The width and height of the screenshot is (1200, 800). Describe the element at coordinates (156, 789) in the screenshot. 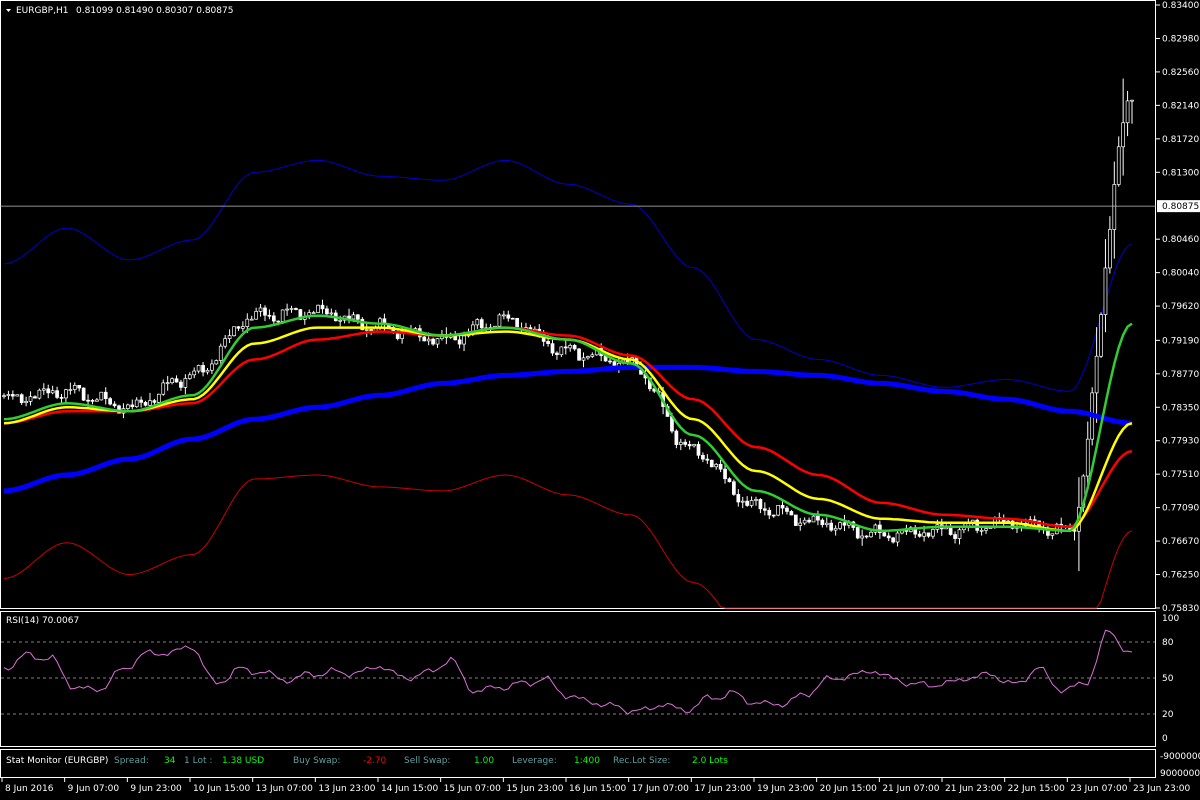

I see `time-label: 9 Jun 23:00` at that location.